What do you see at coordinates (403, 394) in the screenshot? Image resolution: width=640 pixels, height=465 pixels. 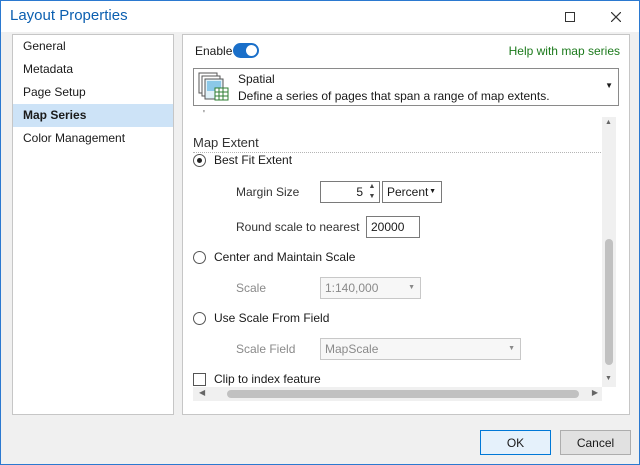 I see `horizontal-scroll-thumb` at bounding box center [403, 394].